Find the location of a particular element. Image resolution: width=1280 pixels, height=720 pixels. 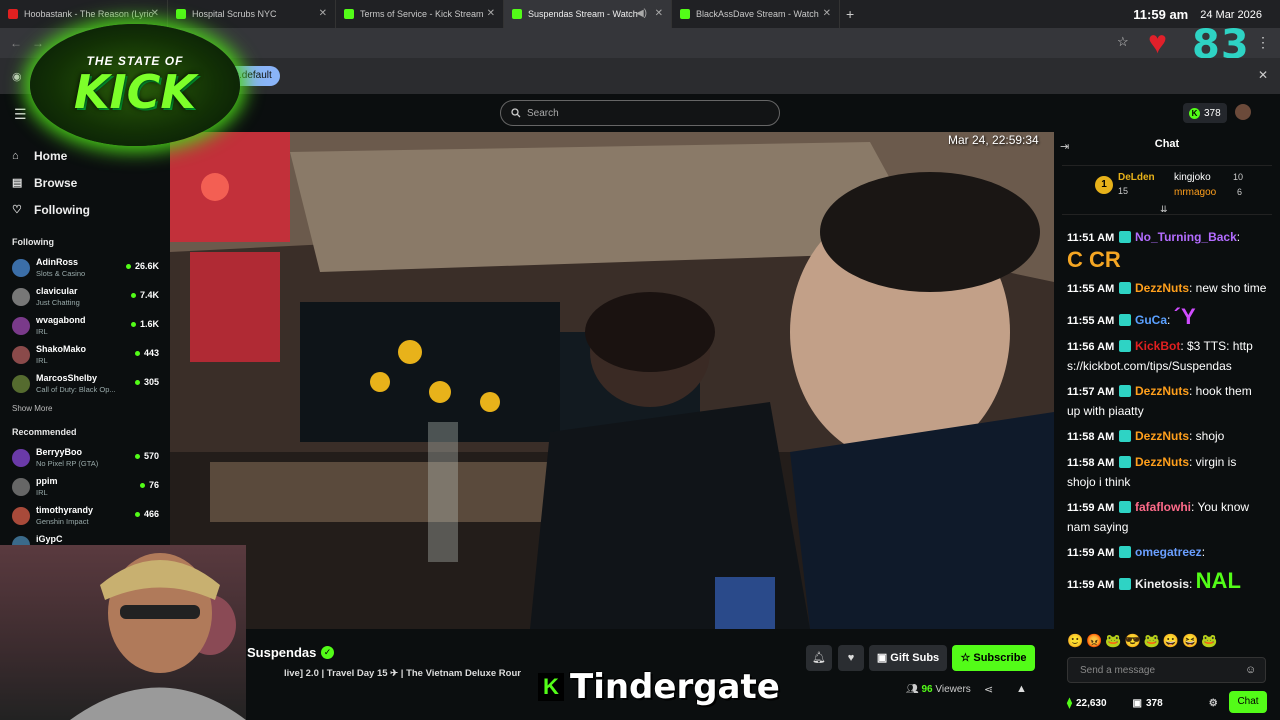

nav-label: Following is located at coordinates (62, 209).